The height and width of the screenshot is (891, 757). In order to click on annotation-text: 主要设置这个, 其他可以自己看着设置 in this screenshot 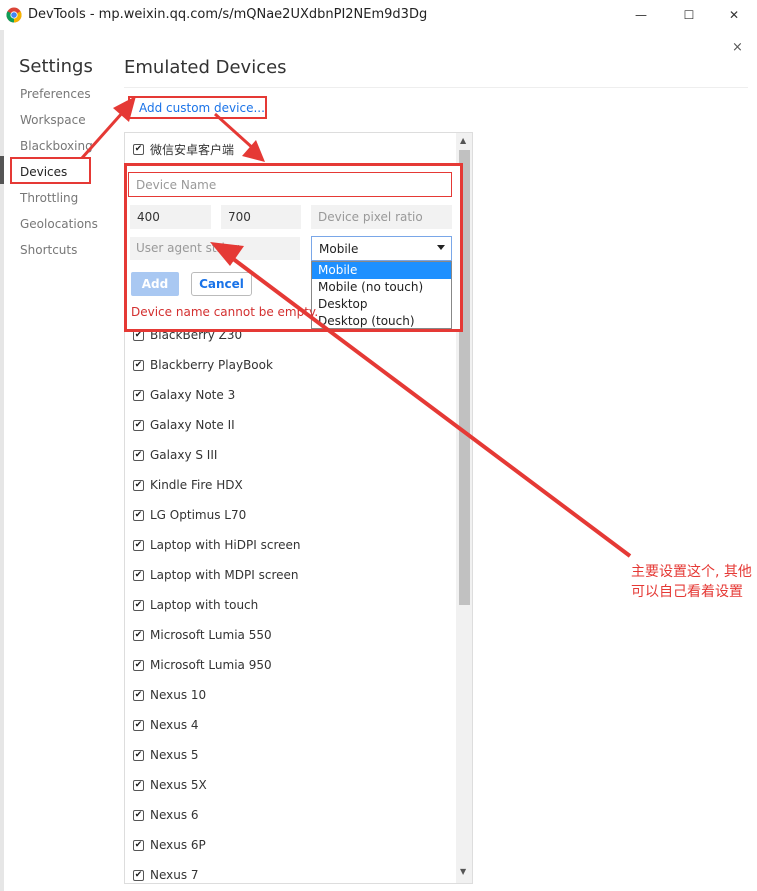, I will do `click(691, 582)`.